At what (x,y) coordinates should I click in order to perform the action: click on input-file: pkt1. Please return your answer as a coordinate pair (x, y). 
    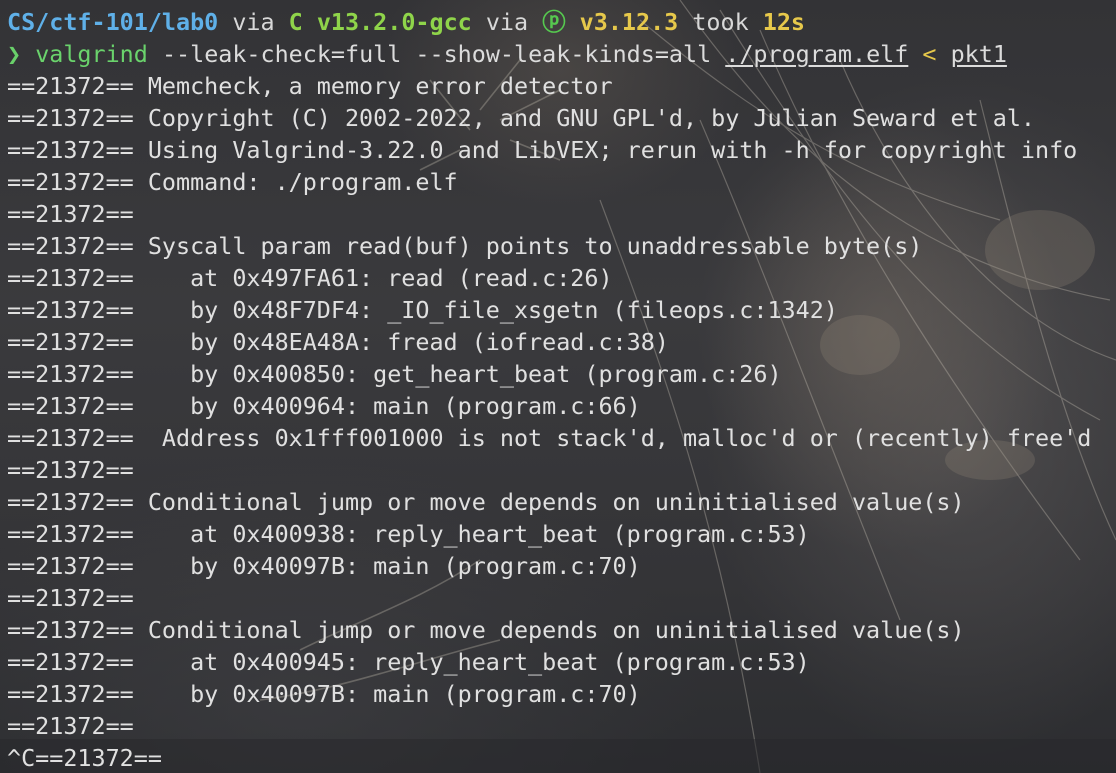
    Looking at the image, I should click on (978, 54).